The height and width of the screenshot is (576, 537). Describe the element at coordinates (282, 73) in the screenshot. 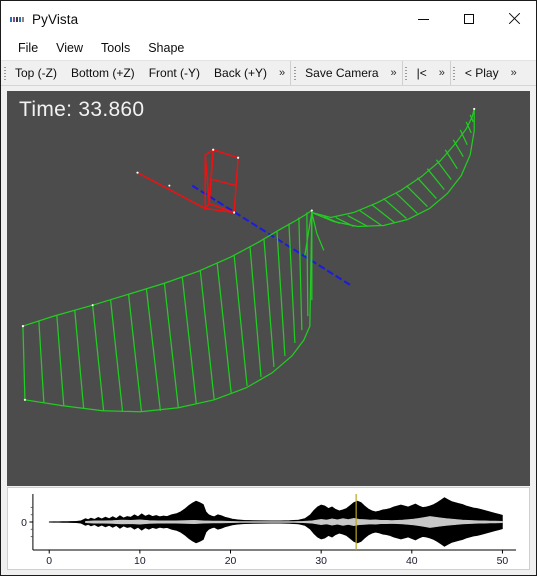

I see `chevron-overflow-icon-views: »` at that location.